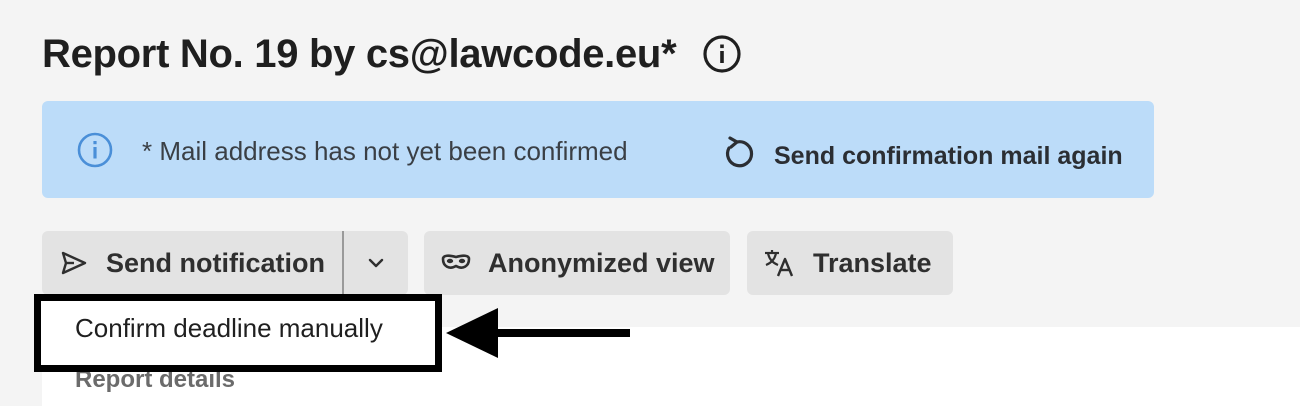 The image size is (1300, 406). What do you see at coordinates (779, 263) in the screenshot?
I see `translate-icon` at bounding box center [779, 263].